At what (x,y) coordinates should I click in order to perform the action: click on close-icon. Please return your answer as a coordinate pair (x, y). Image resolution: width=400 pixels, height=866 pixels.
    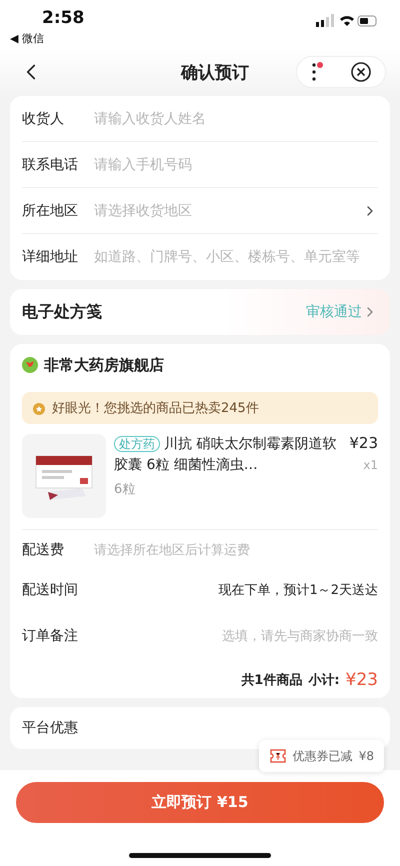
    Looking at the image, I should click on (361, 72).